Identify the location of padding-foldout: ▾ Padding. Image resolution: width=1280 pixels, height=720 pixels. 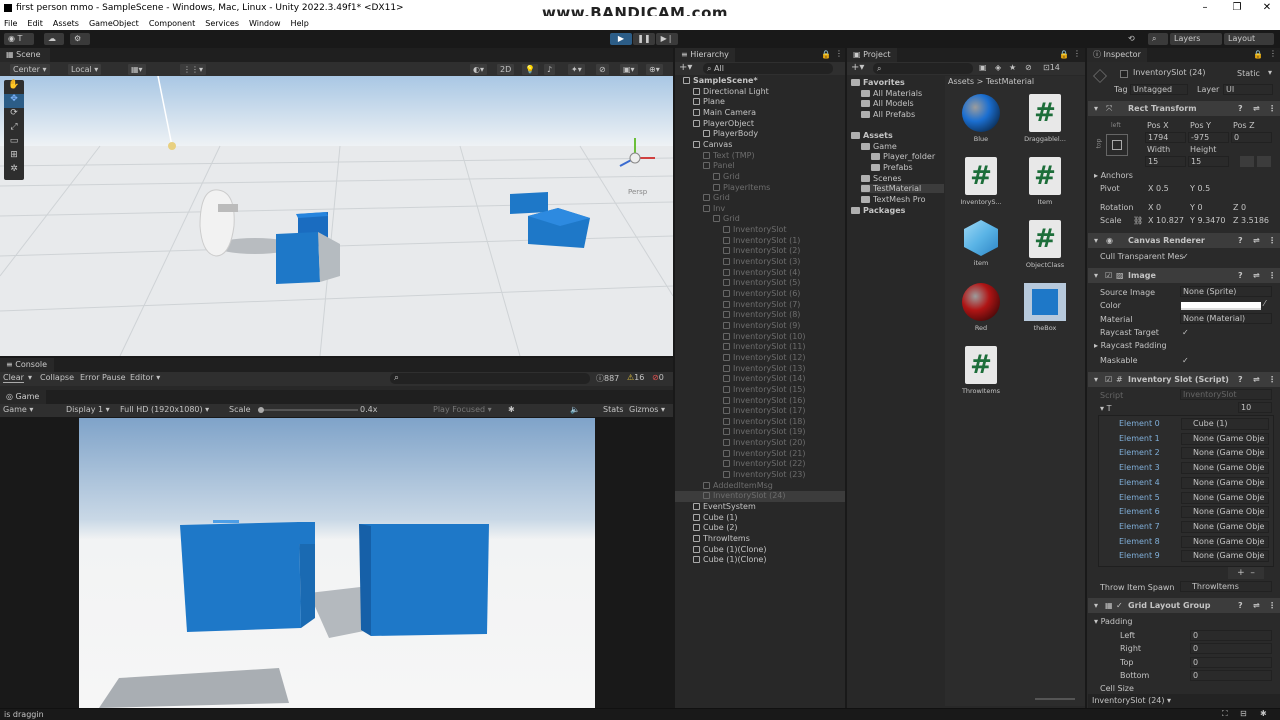
(1113, 621).